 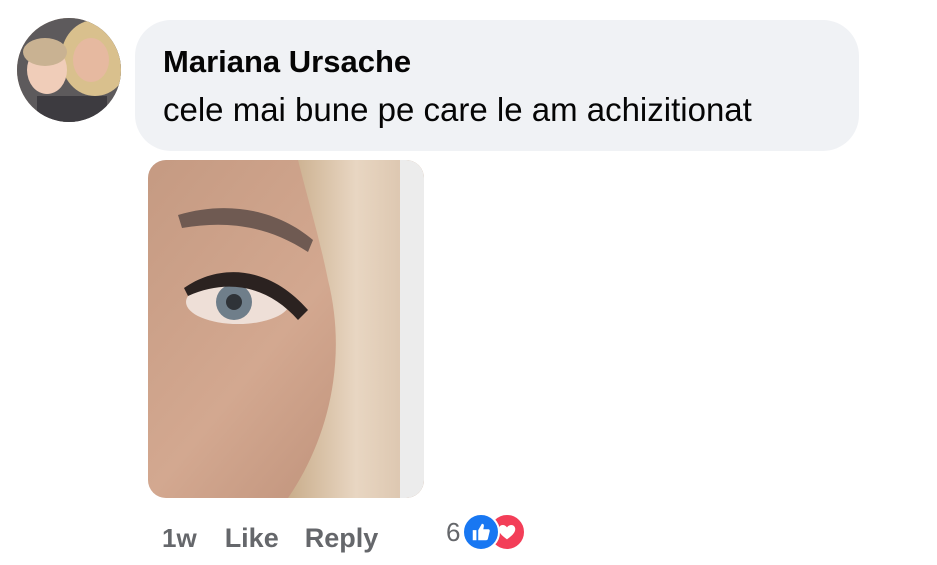 I want to click on reply-button: Reply, so click(x=342, y=538).